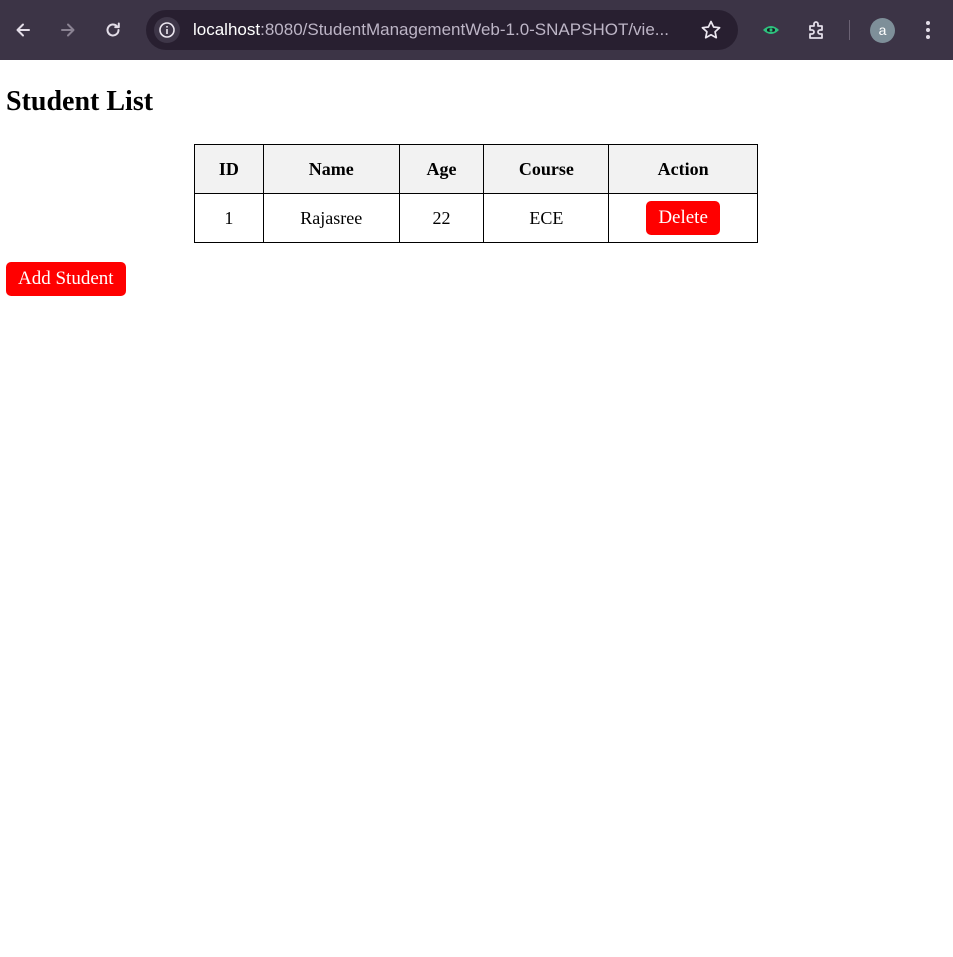 Image resolution: width=953 pixels, height=957 pixels. What do you see at coordinates (771, 30) in the screenshot?
I see `extension-eye-icon` at bounding box center [771, 30].